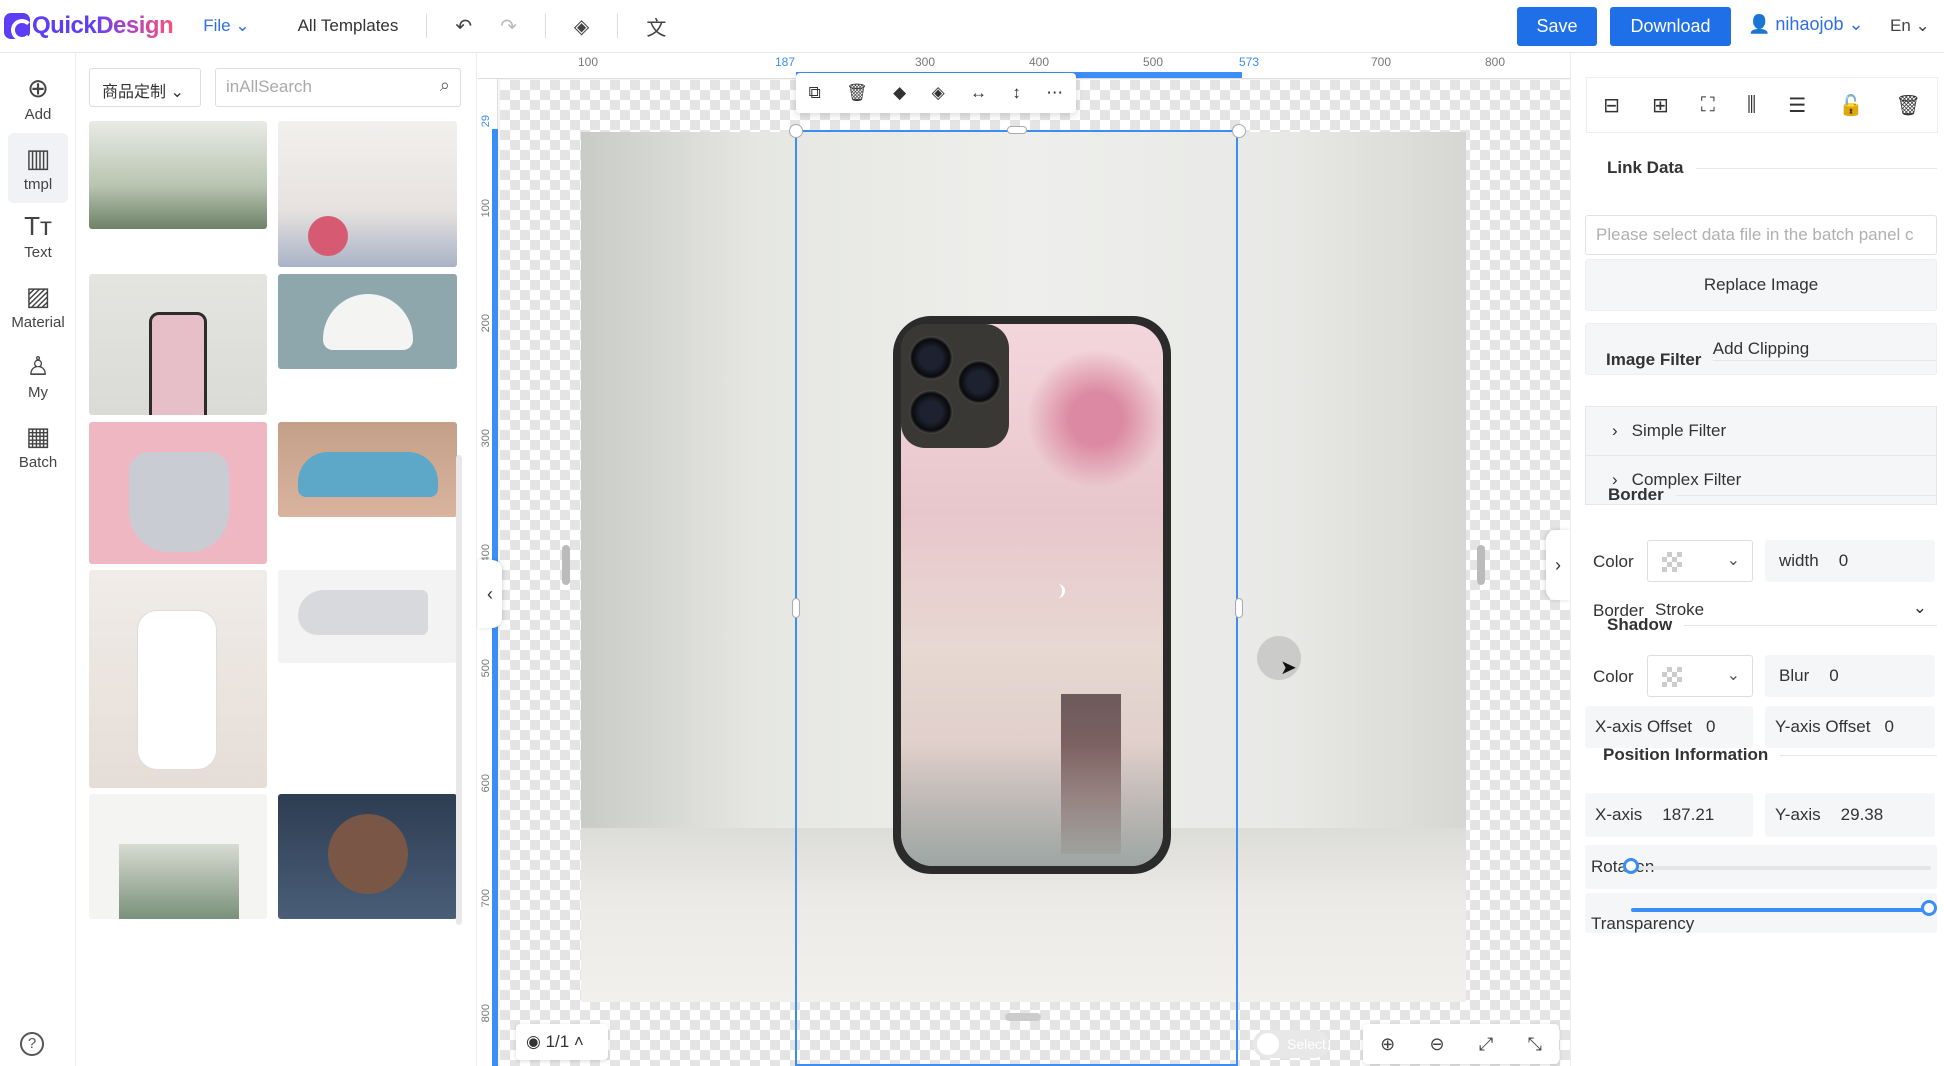 This screenshot has width=1944, height=1066. Describe the element at coordinates (508, 26) in the screenshot. I see `redo-icon: ↷` at that location.